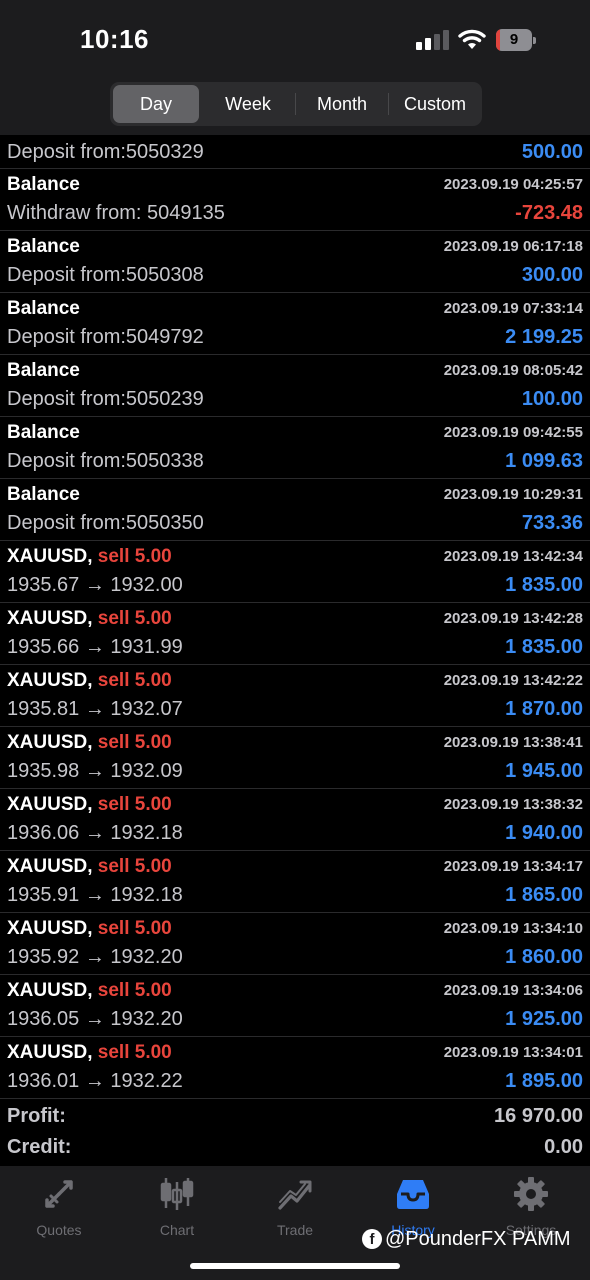  What do you see at coordinates (544, 771) in the screenshot?
I see `row-amount: 1 945.00` at bounding box center [544, 771].